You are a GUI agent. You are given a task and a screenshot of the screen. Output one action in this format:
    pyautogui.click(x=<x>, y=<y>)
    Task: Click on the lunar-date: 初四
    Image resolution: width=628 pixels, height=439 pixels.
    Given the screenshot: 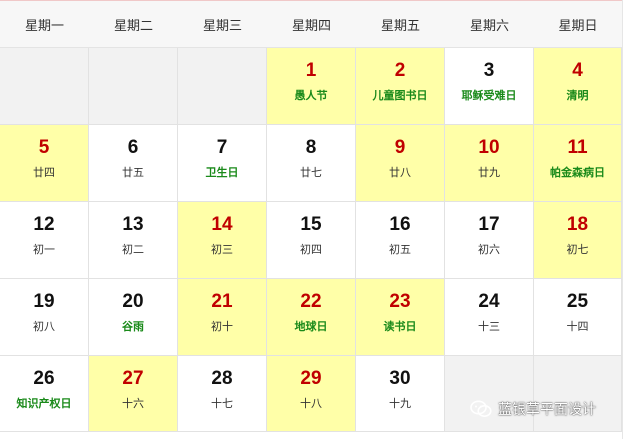 What is the action you would take?
    pyautogui.click(x=311, y=249)
    